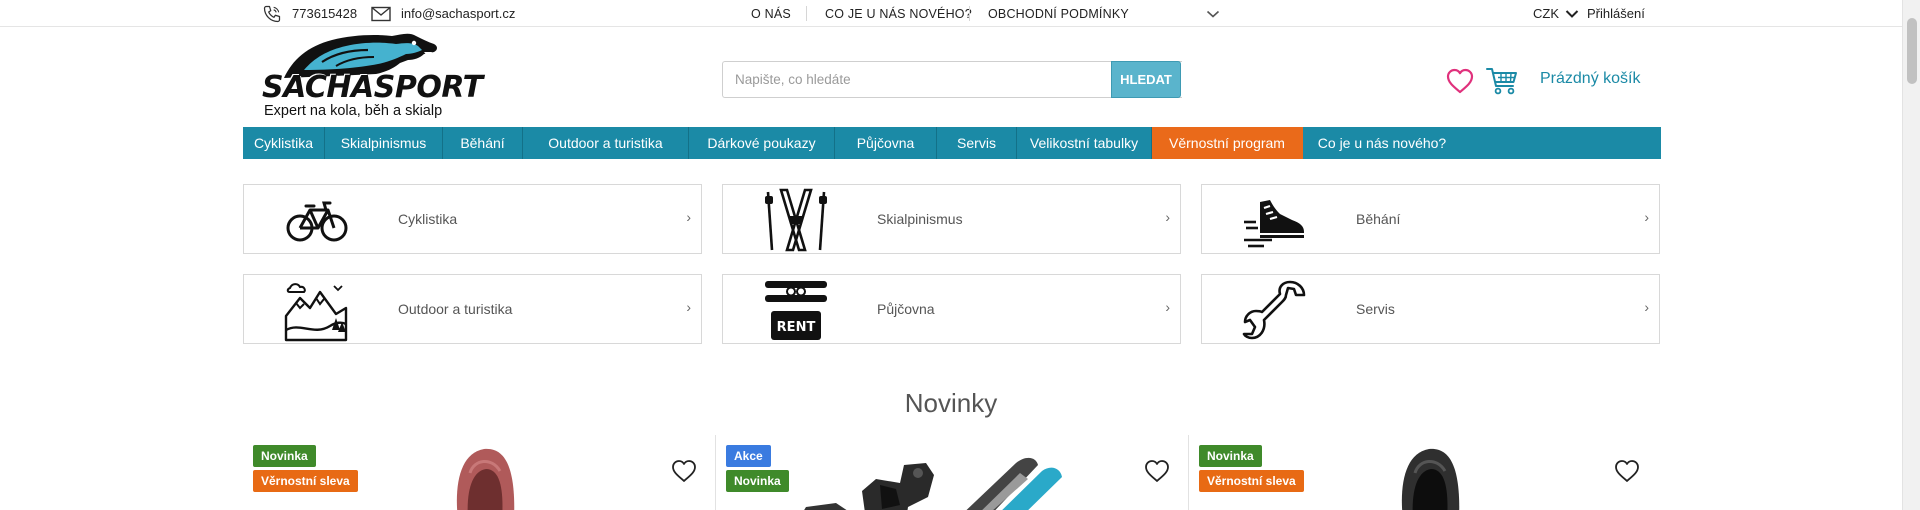  I want to click on brand-name: SACHASPORT, so click(372, 87).